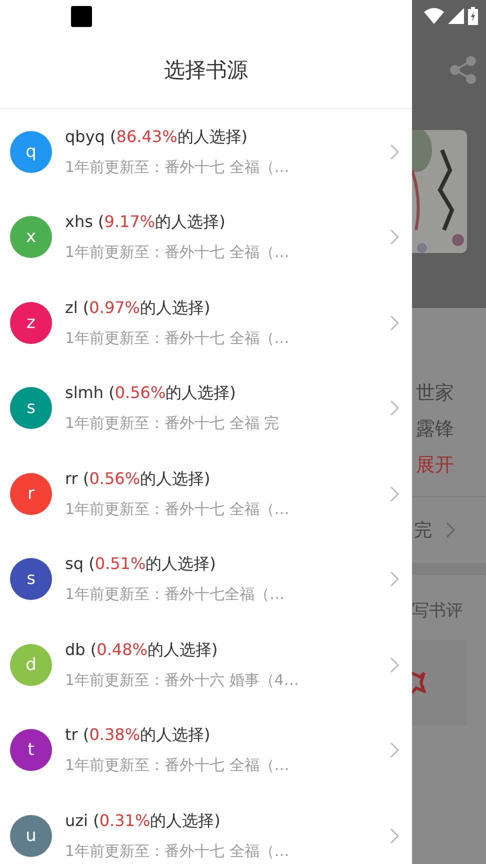 This screenshot has width=486, height=864. What do you see at coordinates (435, 429) in the screenshot?
I see `description-text: 露锋` at bounding box center [435, 429].